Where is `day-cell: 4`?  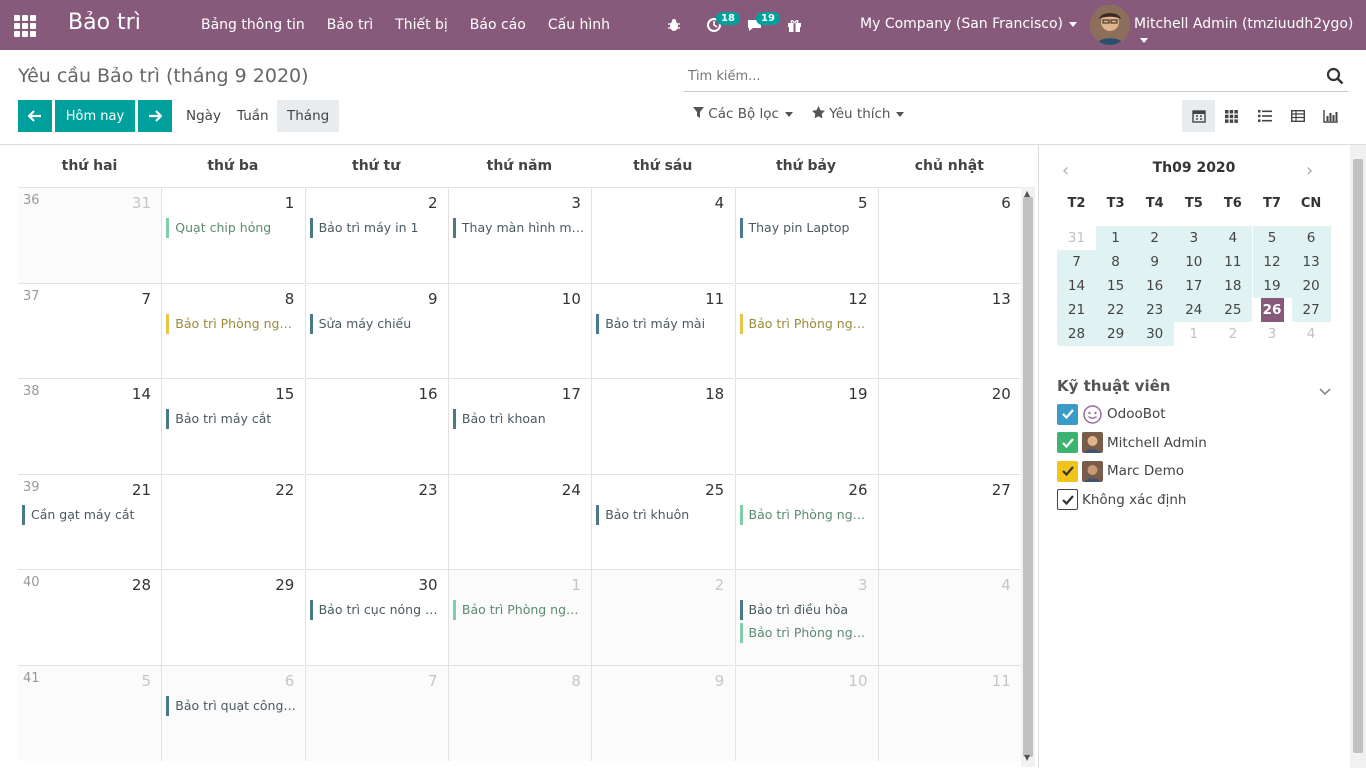
day-cell: 4 is located at coordinates (949, 617).